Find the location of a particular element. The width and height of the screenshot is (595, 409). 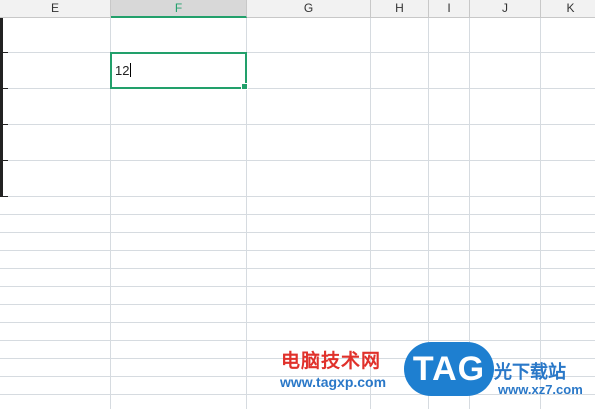

column-header-e: E is located at coordinates (55, 8).